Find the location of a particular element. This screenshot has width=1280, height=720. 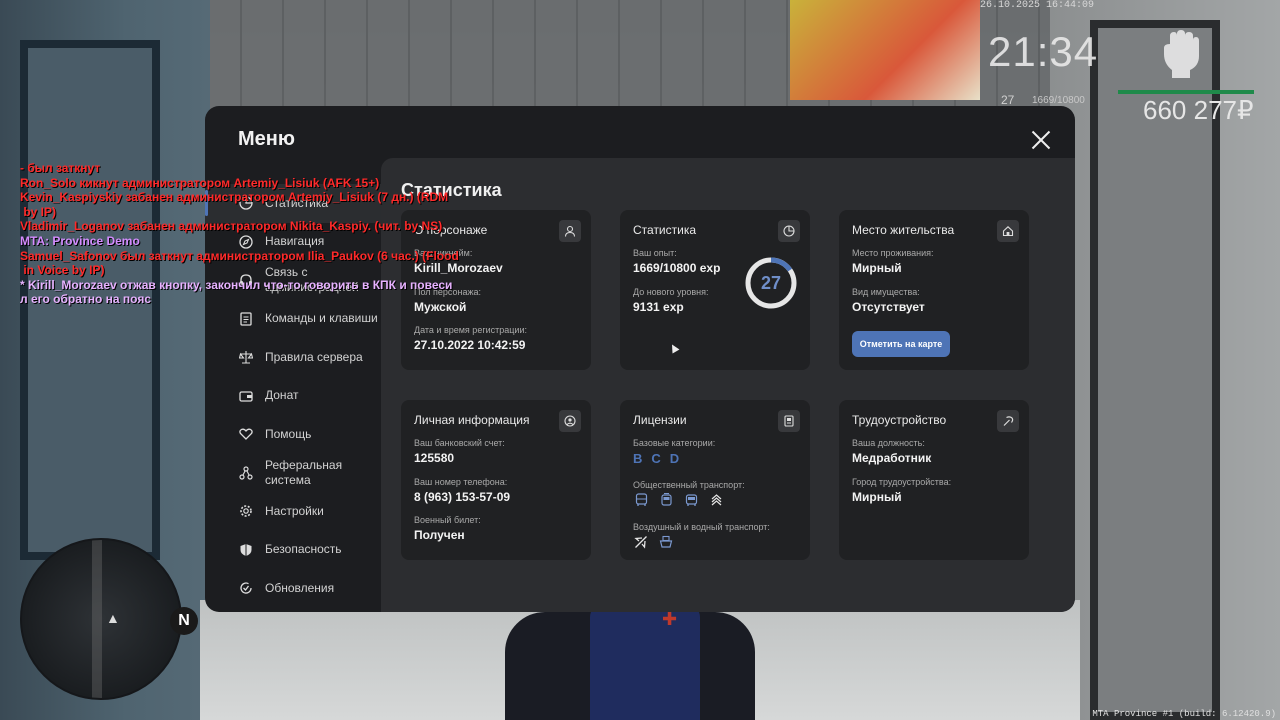

field-value: Получен is located at coordinates (439, 535).